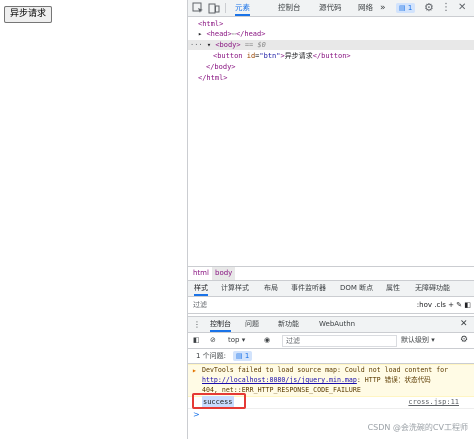 This screenshot has width=474, height=439. Describe the element at coordinates (195, 45) in the screenshot. I see `node-actions-icon: ···` at that location.